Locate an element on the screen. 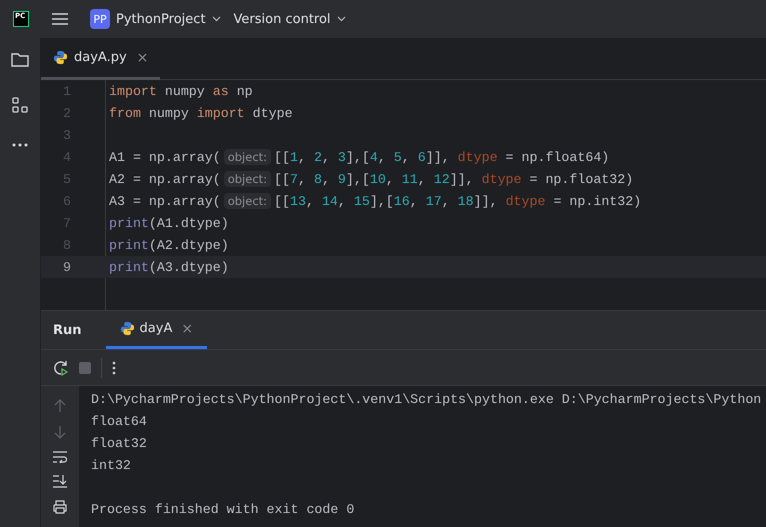 The width and height of the screenshot is (766, 527). code-token: 12 is located at coordinates (442, 179).